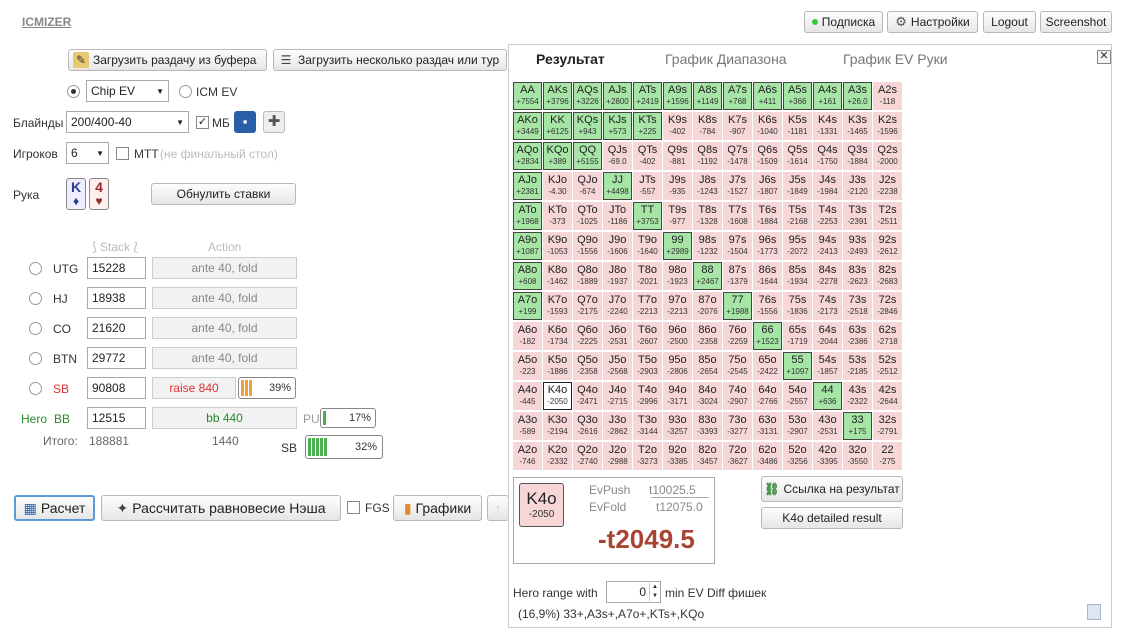 The height and width of the screenshot is (636, 1122). I want to click on hand-cell: Q5s -1614, so click(797, 156).